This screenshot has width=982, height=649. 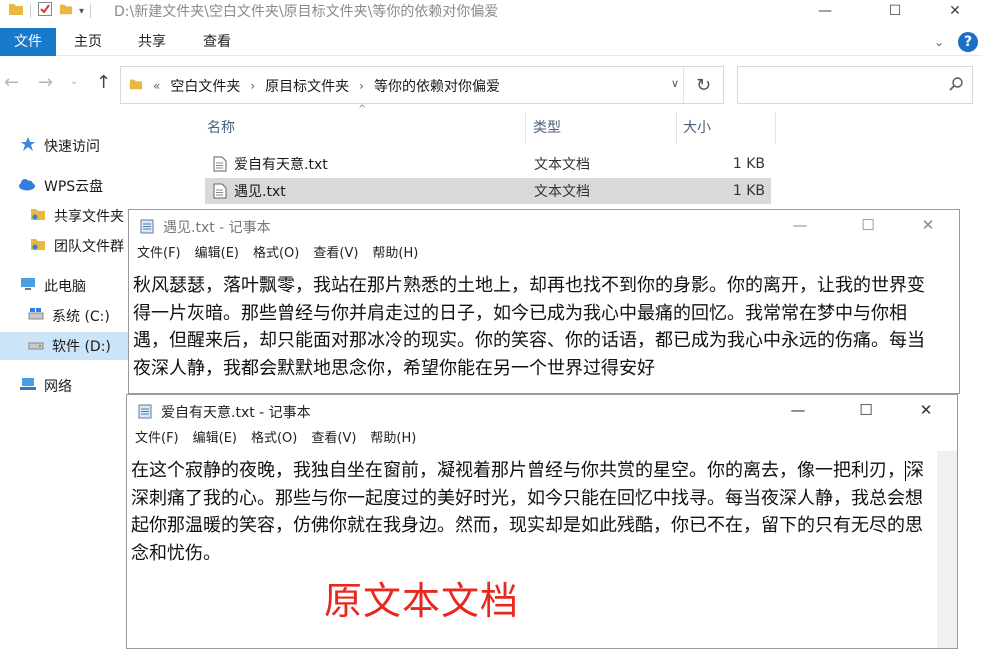 What do you see at coordinates (16, 11) in the screenshot?
I see `folder-app-icon` at bounding box center [16, 11].